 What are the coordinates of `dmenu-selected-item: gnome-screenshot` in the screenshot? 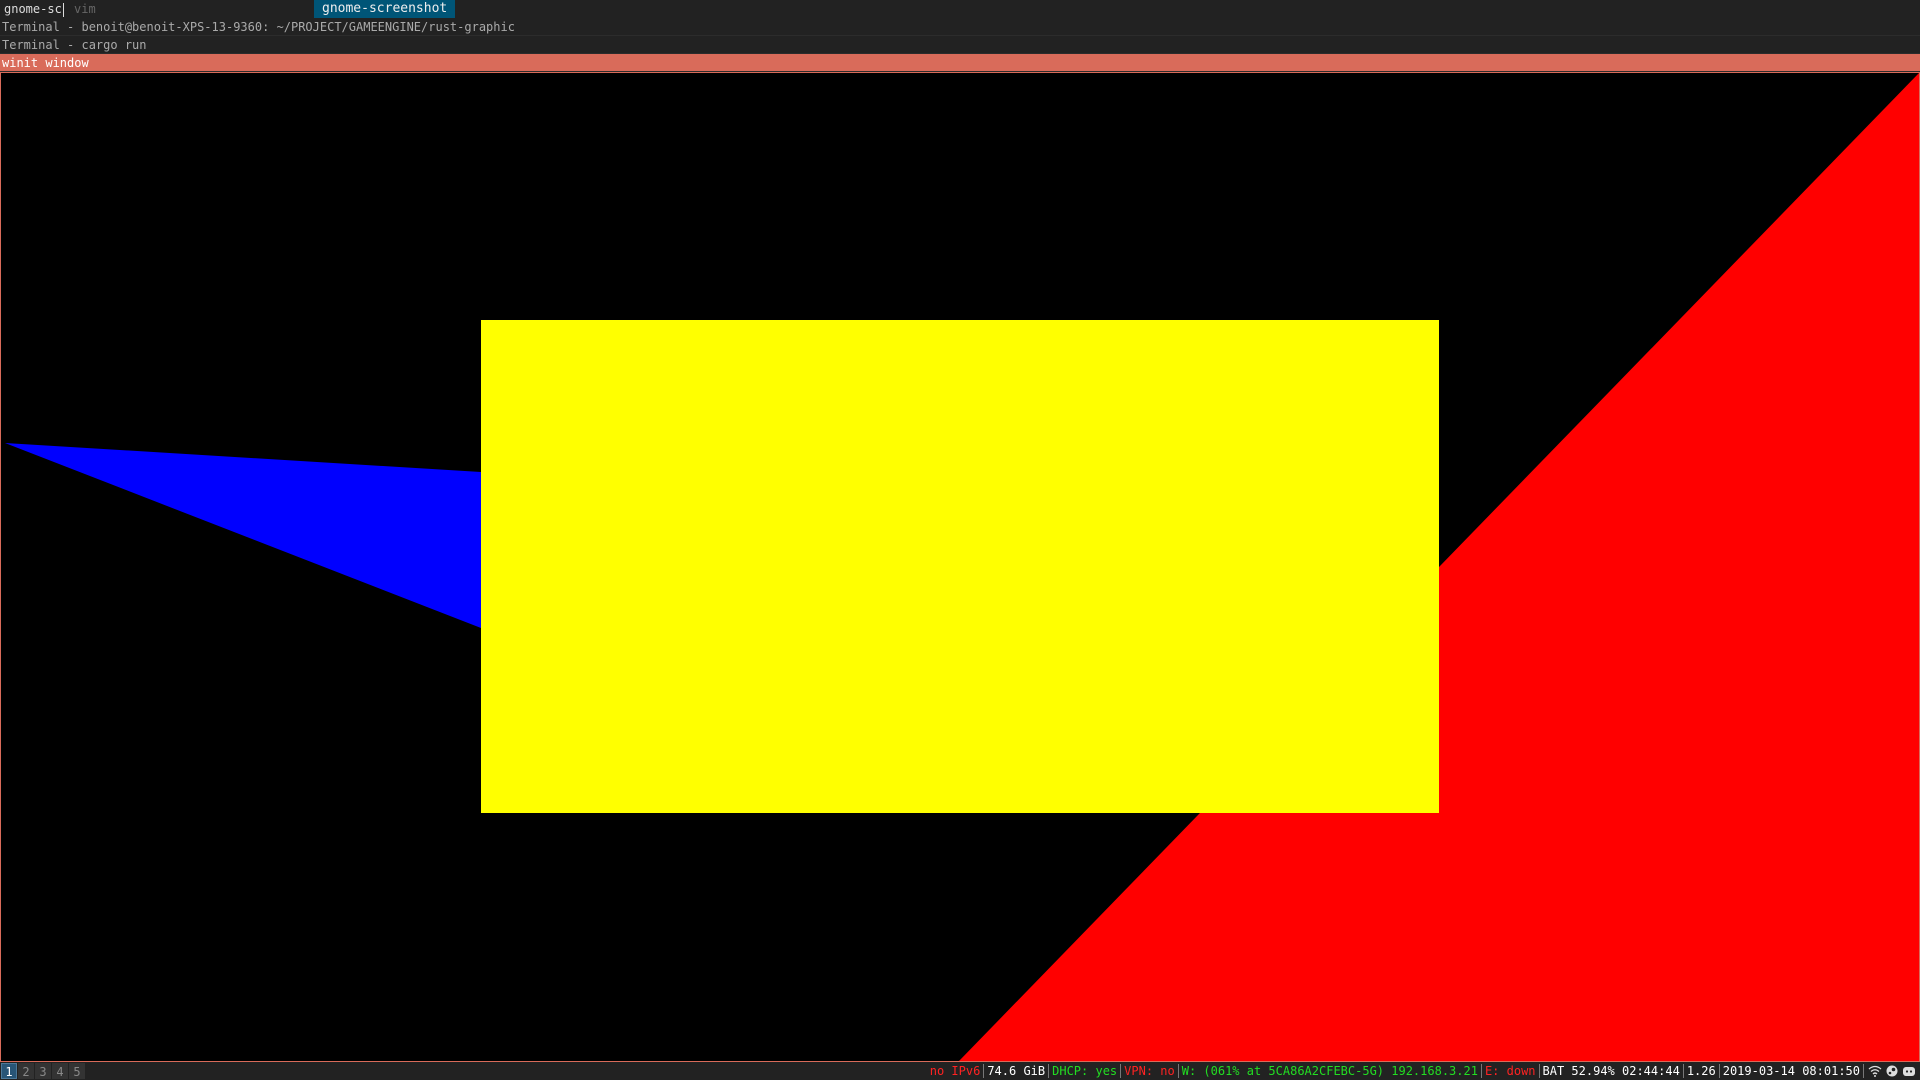 It's located at (385, 9).